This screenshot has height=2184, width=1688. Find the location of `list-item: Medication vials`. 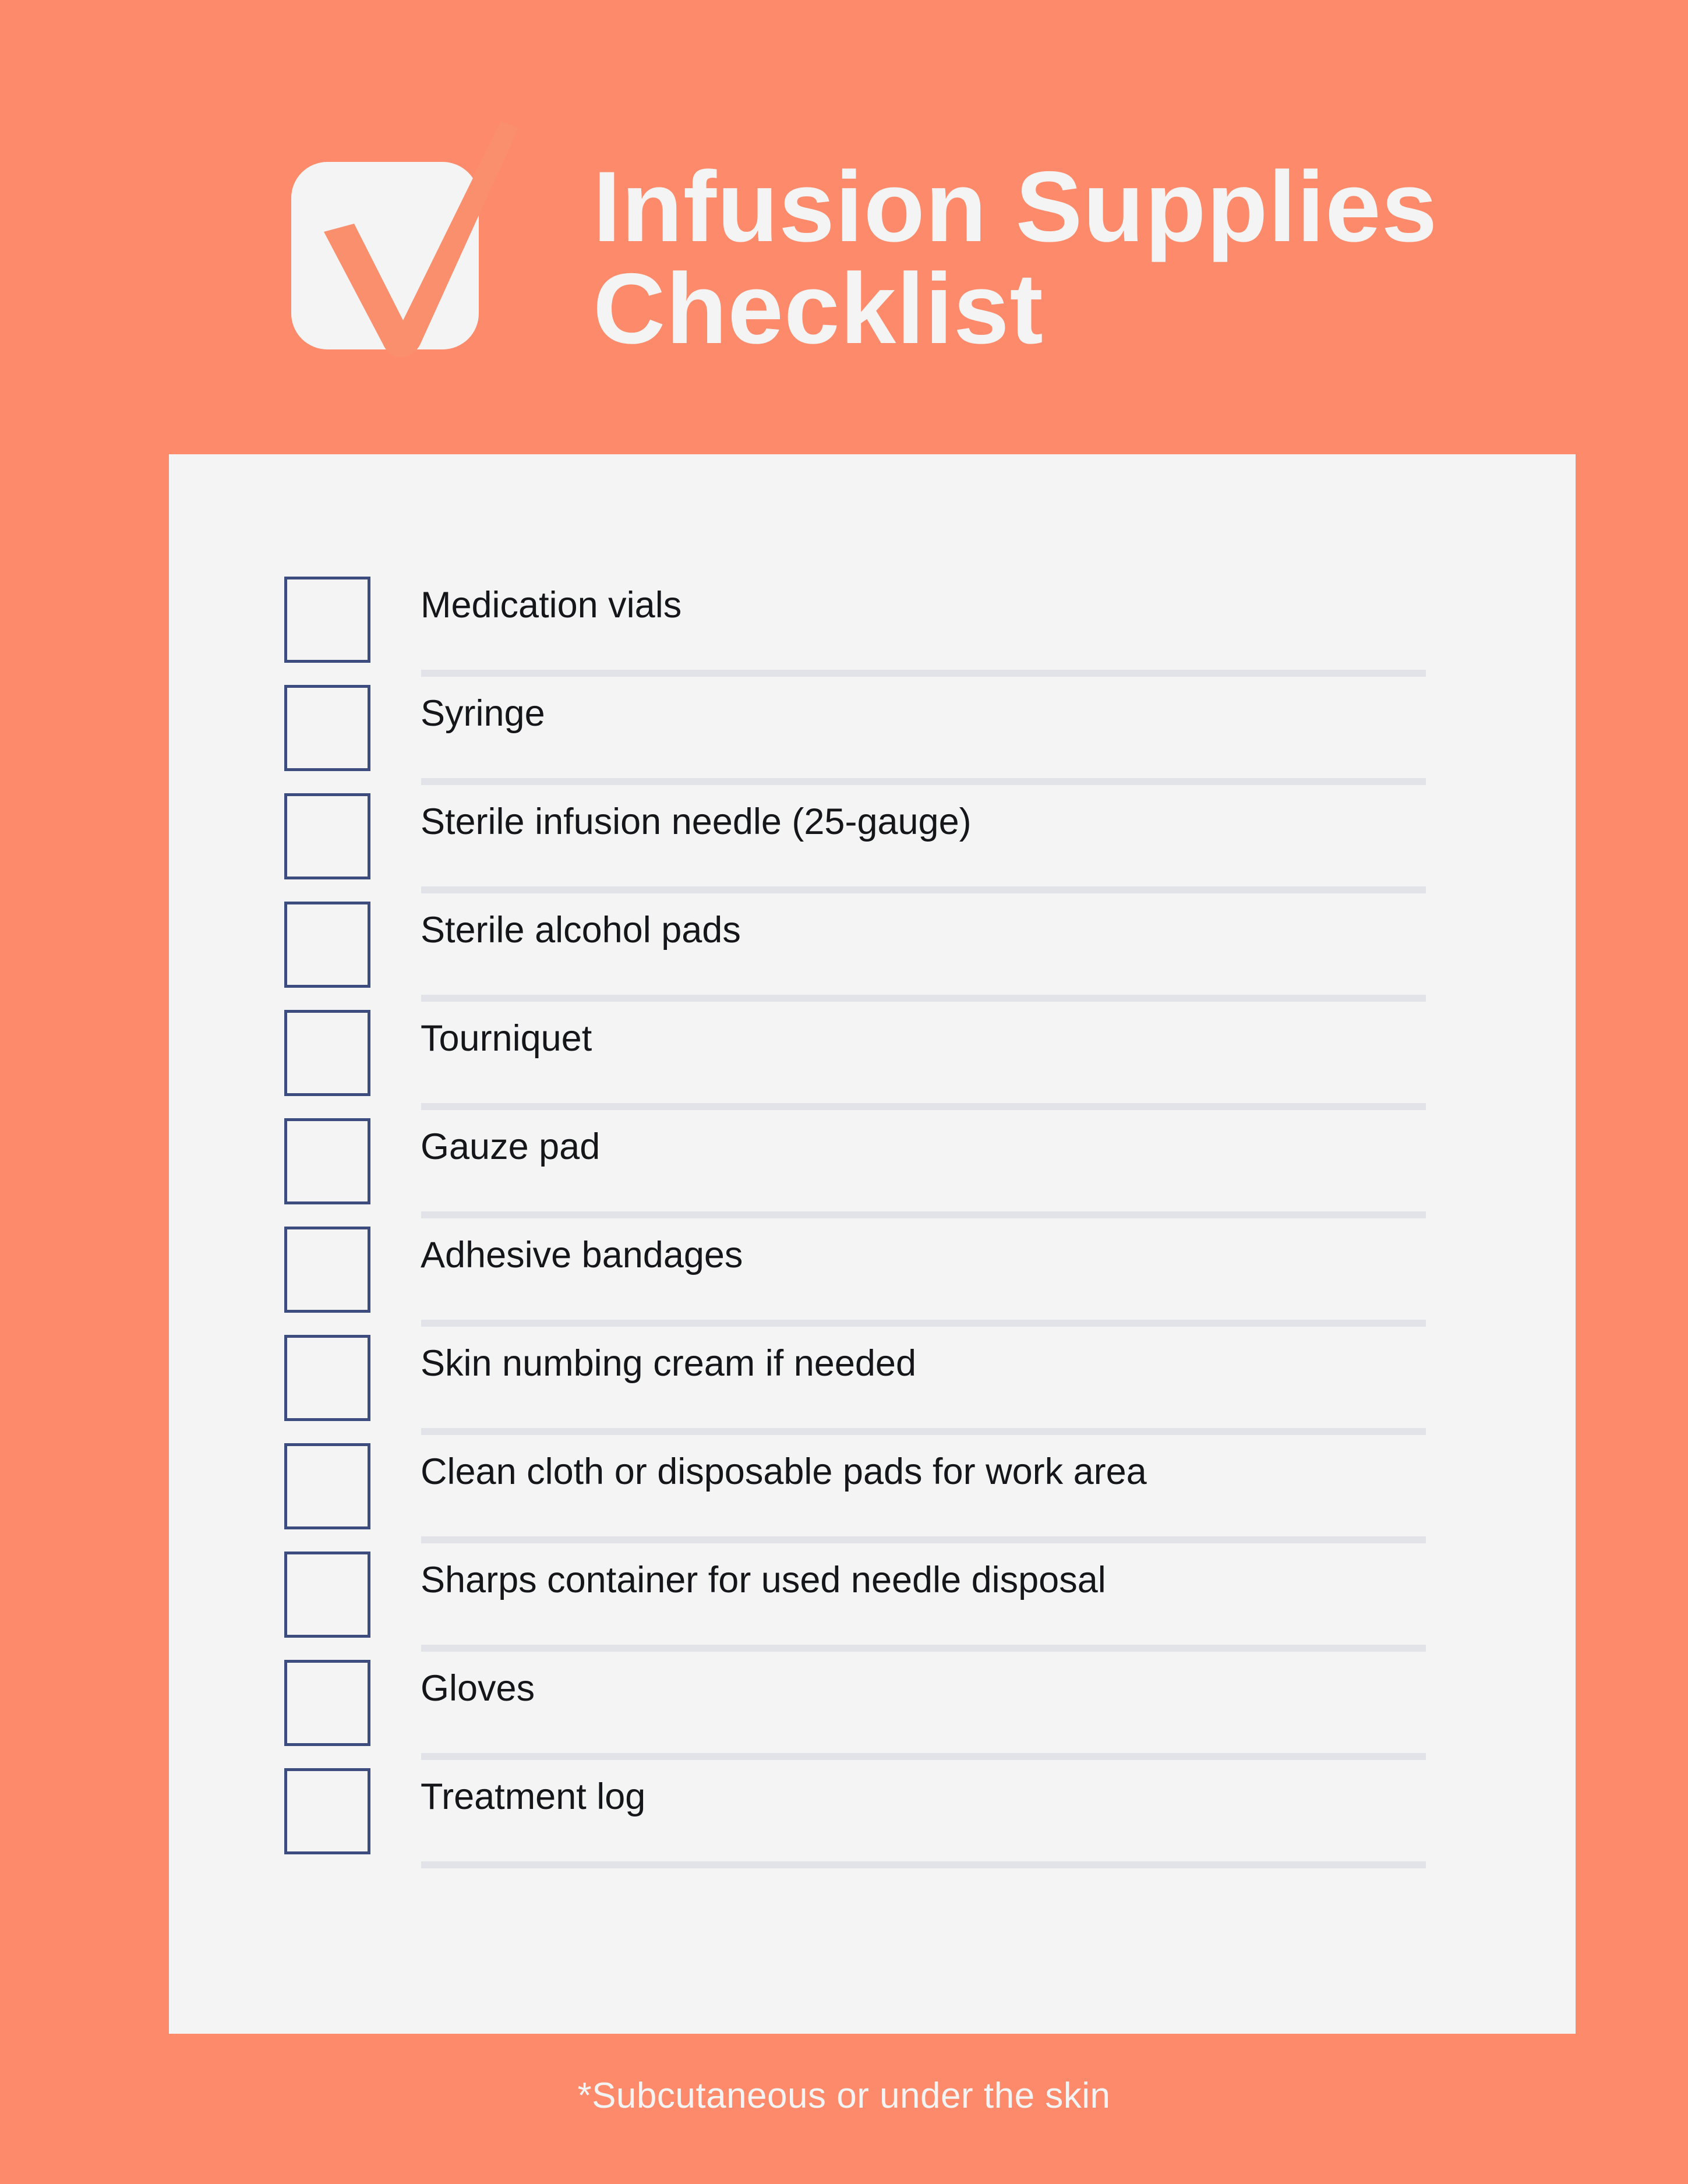

list-item: Medication vials is located at coordinates (913, 629).